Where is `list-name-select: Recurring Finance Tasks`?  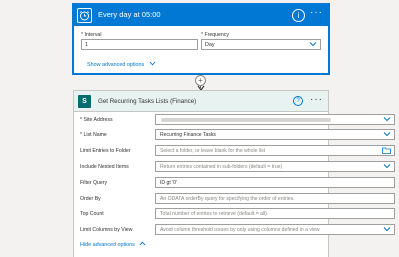 list-name-select: Recurring Finance Tasks is located at coordinates (275, 134).